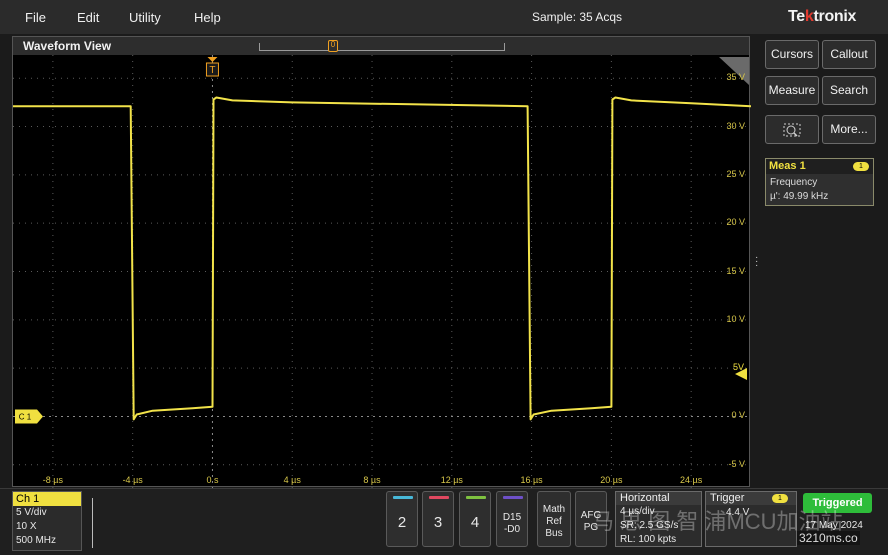 Image resolution: width=888 pixels, height=555 pixels. I want to click on watermark-site: 3210ms.co, so click(828, 538).